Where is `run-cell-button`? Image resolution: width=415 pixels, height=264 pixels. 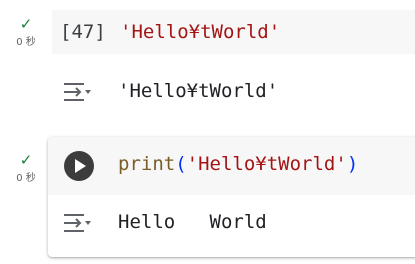 run-cell-button is located at coordinates (79, 166).